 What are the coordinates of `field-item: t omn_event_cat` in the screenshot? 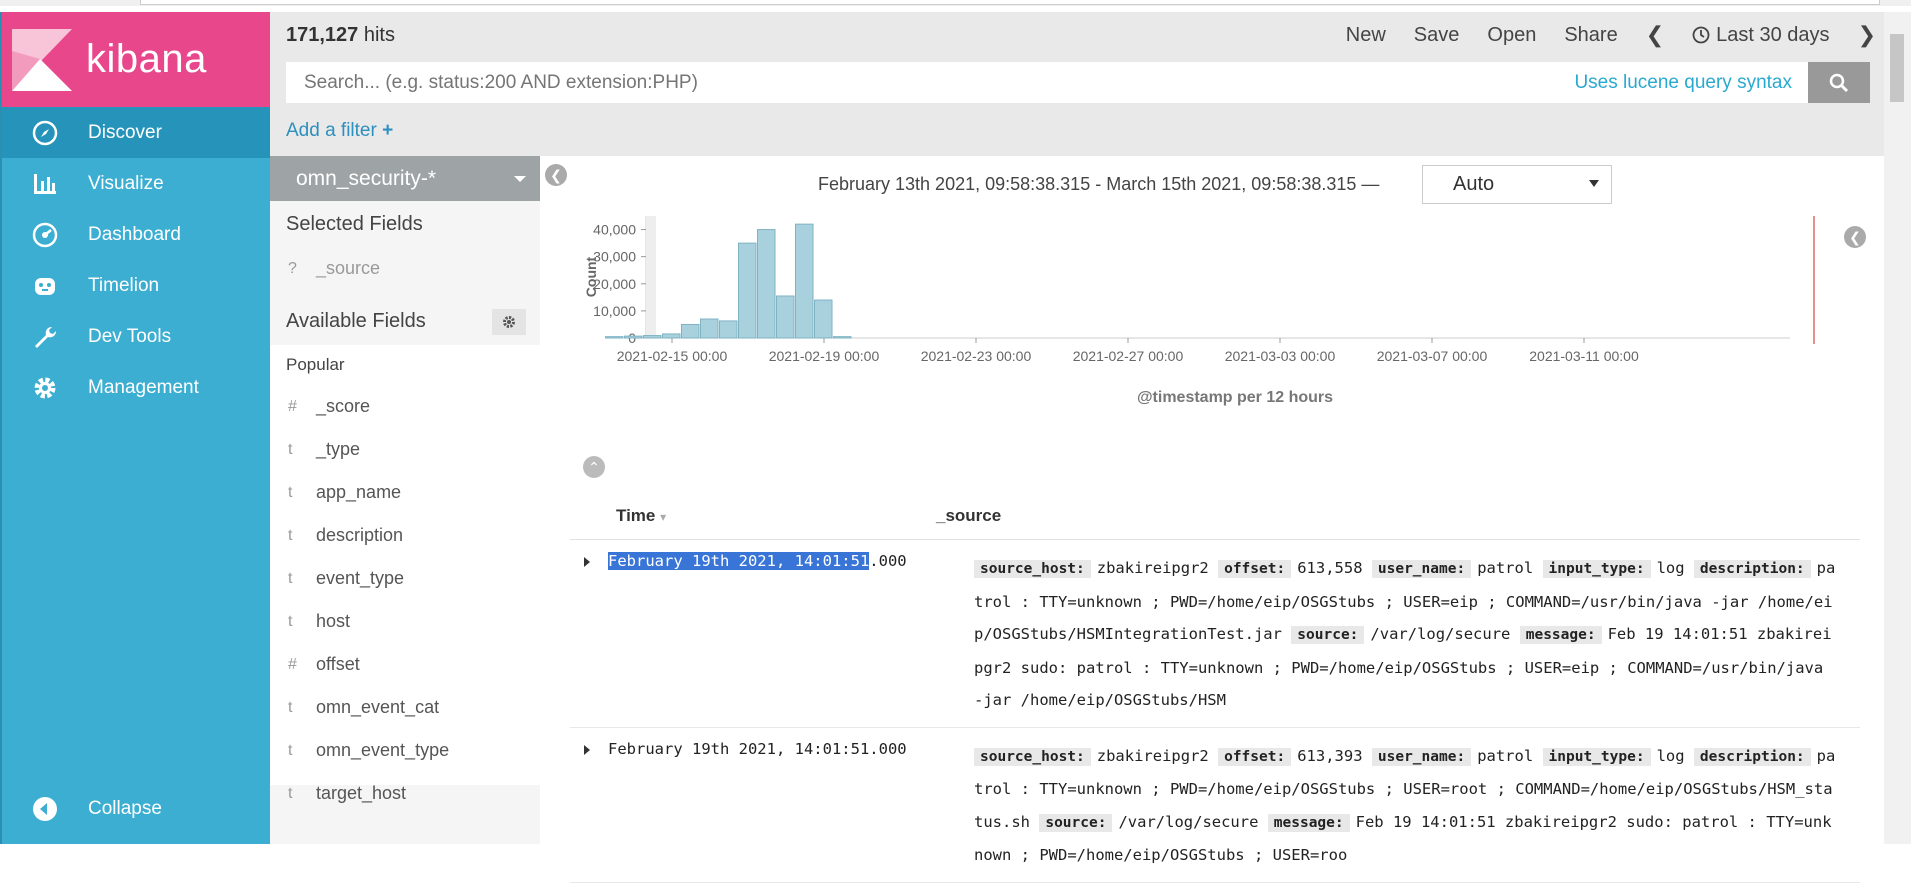 It's located at (405, 707).